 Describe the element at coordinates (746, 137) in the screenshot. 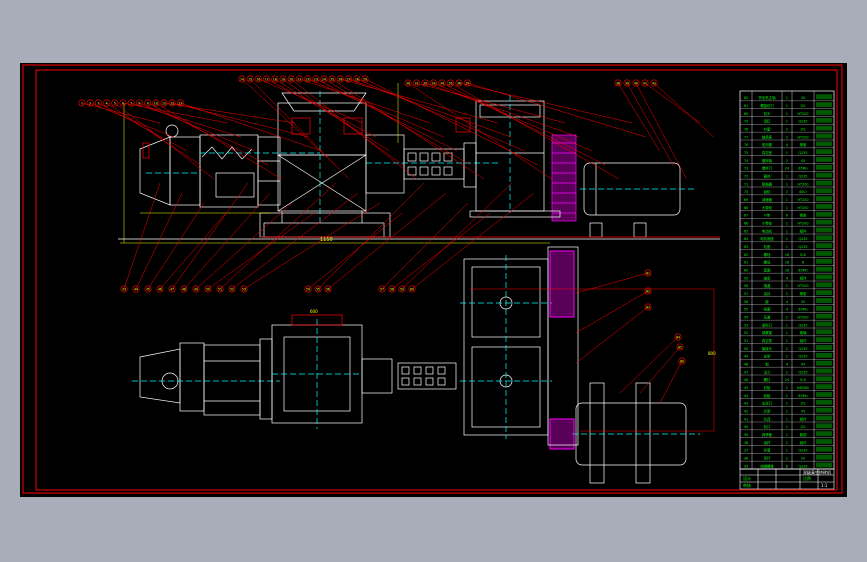

I see `svg-text: 77` at that location.